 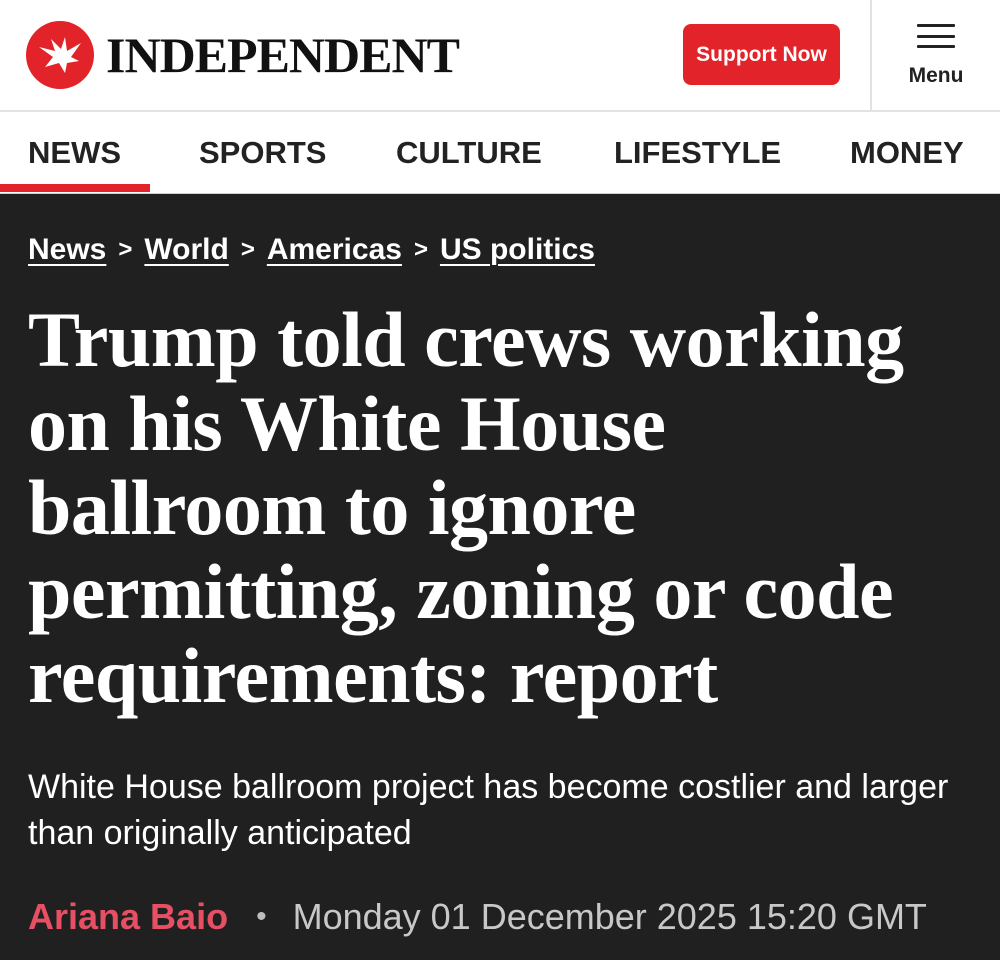 I want to click on breadcrumb-news: News, so click(x=67, y=250).